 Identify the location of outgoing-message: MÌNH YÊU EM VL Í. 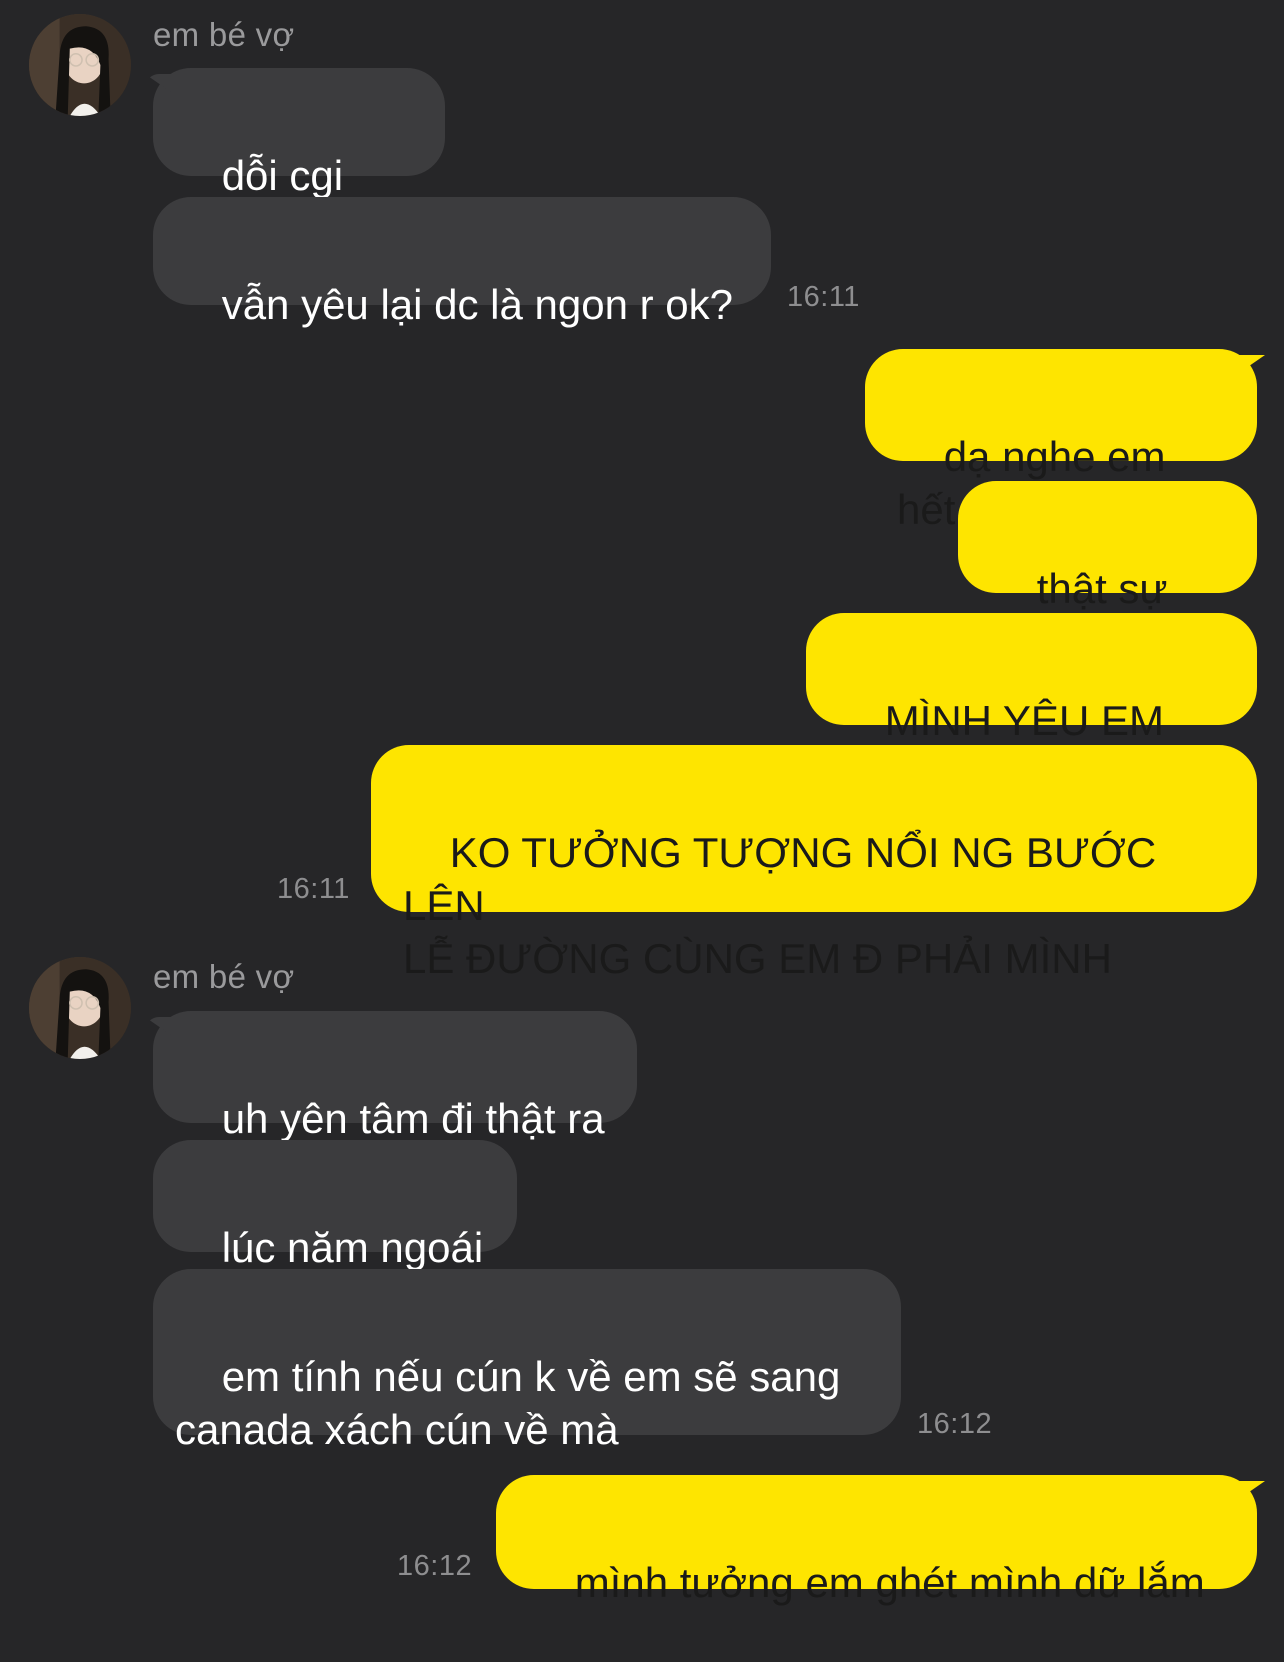
(1031, 705).